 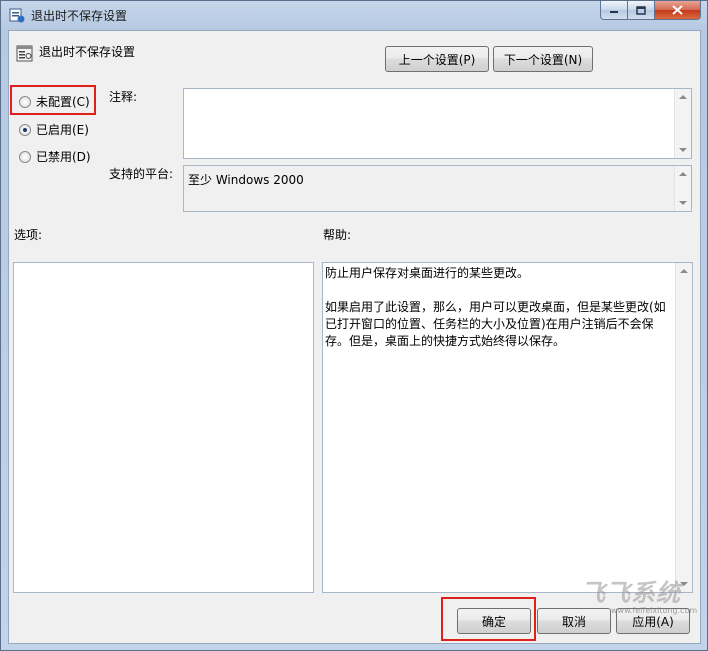 What do you see at coordinates (653, 621) in the screenshot?
I see `apply-button: 应用(A)` at bounding box center [653, 621].